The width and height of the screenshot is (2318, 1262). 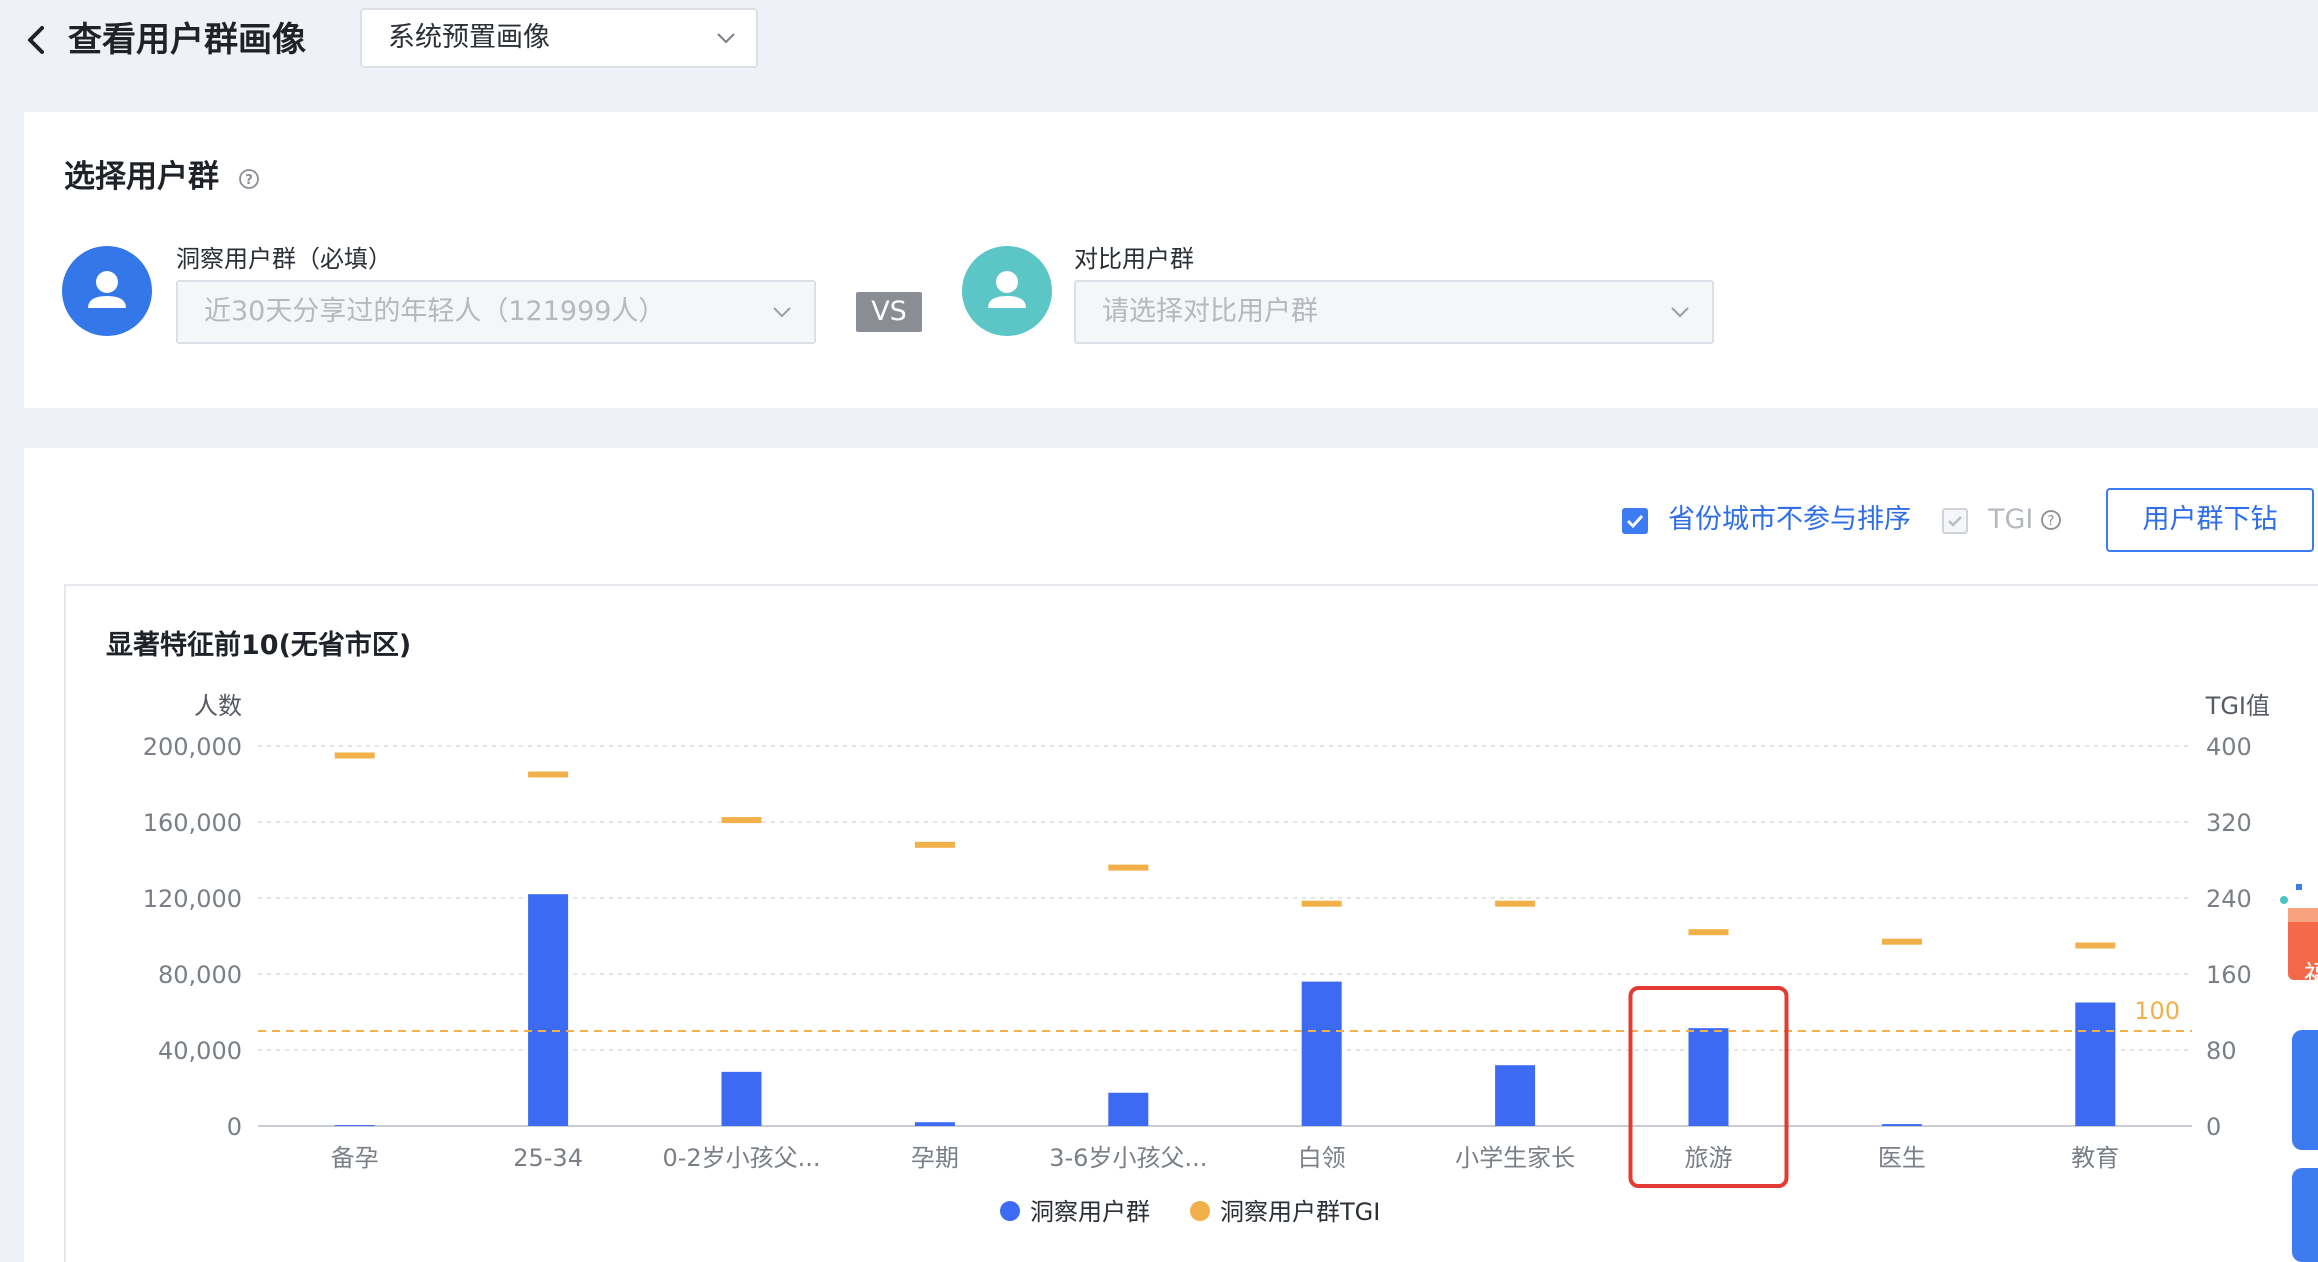 I want to click on y-tick-label: 80,000, so click(x=200, y=975).